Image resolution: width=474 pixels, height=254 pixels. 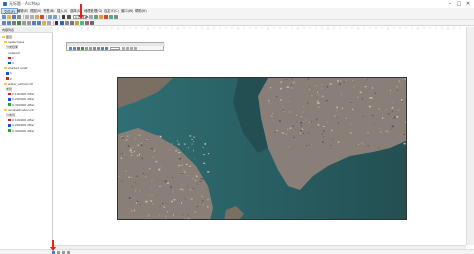 I want to click on vertical-scrollbar, so click(x=470, y=136).